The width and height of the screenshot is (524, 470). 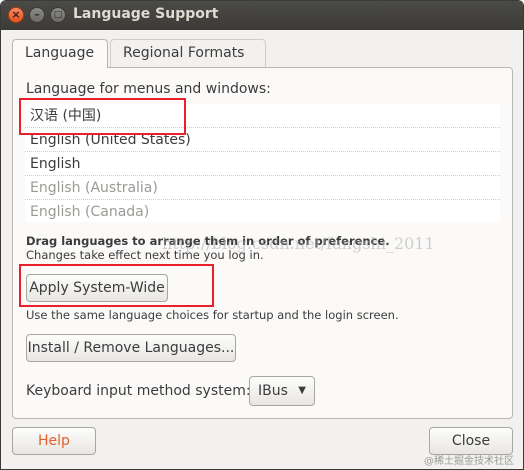 I want to click on help-button: Help, so click(x=54, y=441).